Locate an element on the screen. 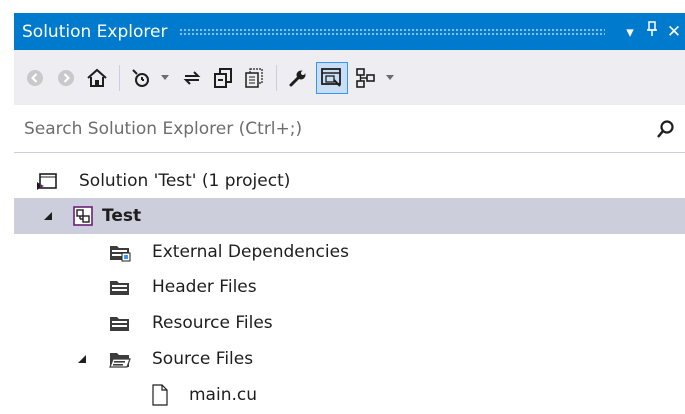  tree-item-project: Test is located at coordinates (349, 216).